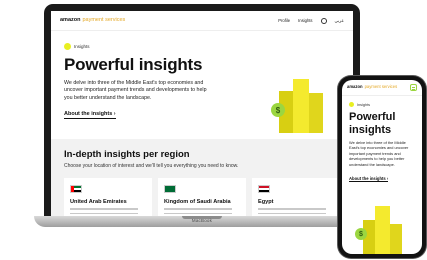 Image resolution: width=427 pixels, height=260 pixels. I want to click on phone-nav: amazon payment services, so click(382, 88).